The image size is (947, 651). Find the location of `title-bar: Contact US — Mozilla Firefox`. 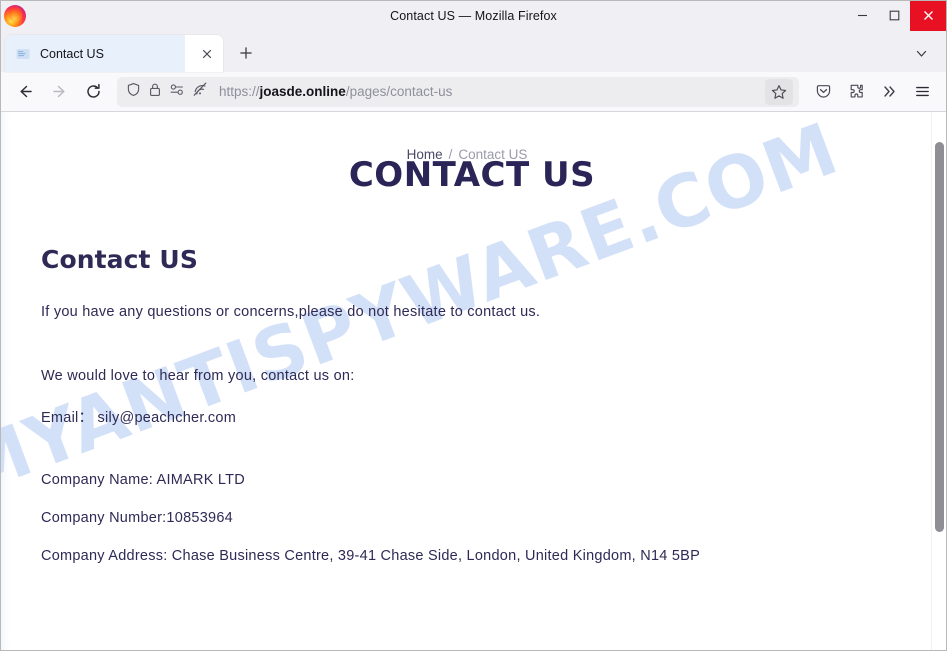

title-bar: Contact US — Mozilla Firefox is located at coordinates (473, 15).